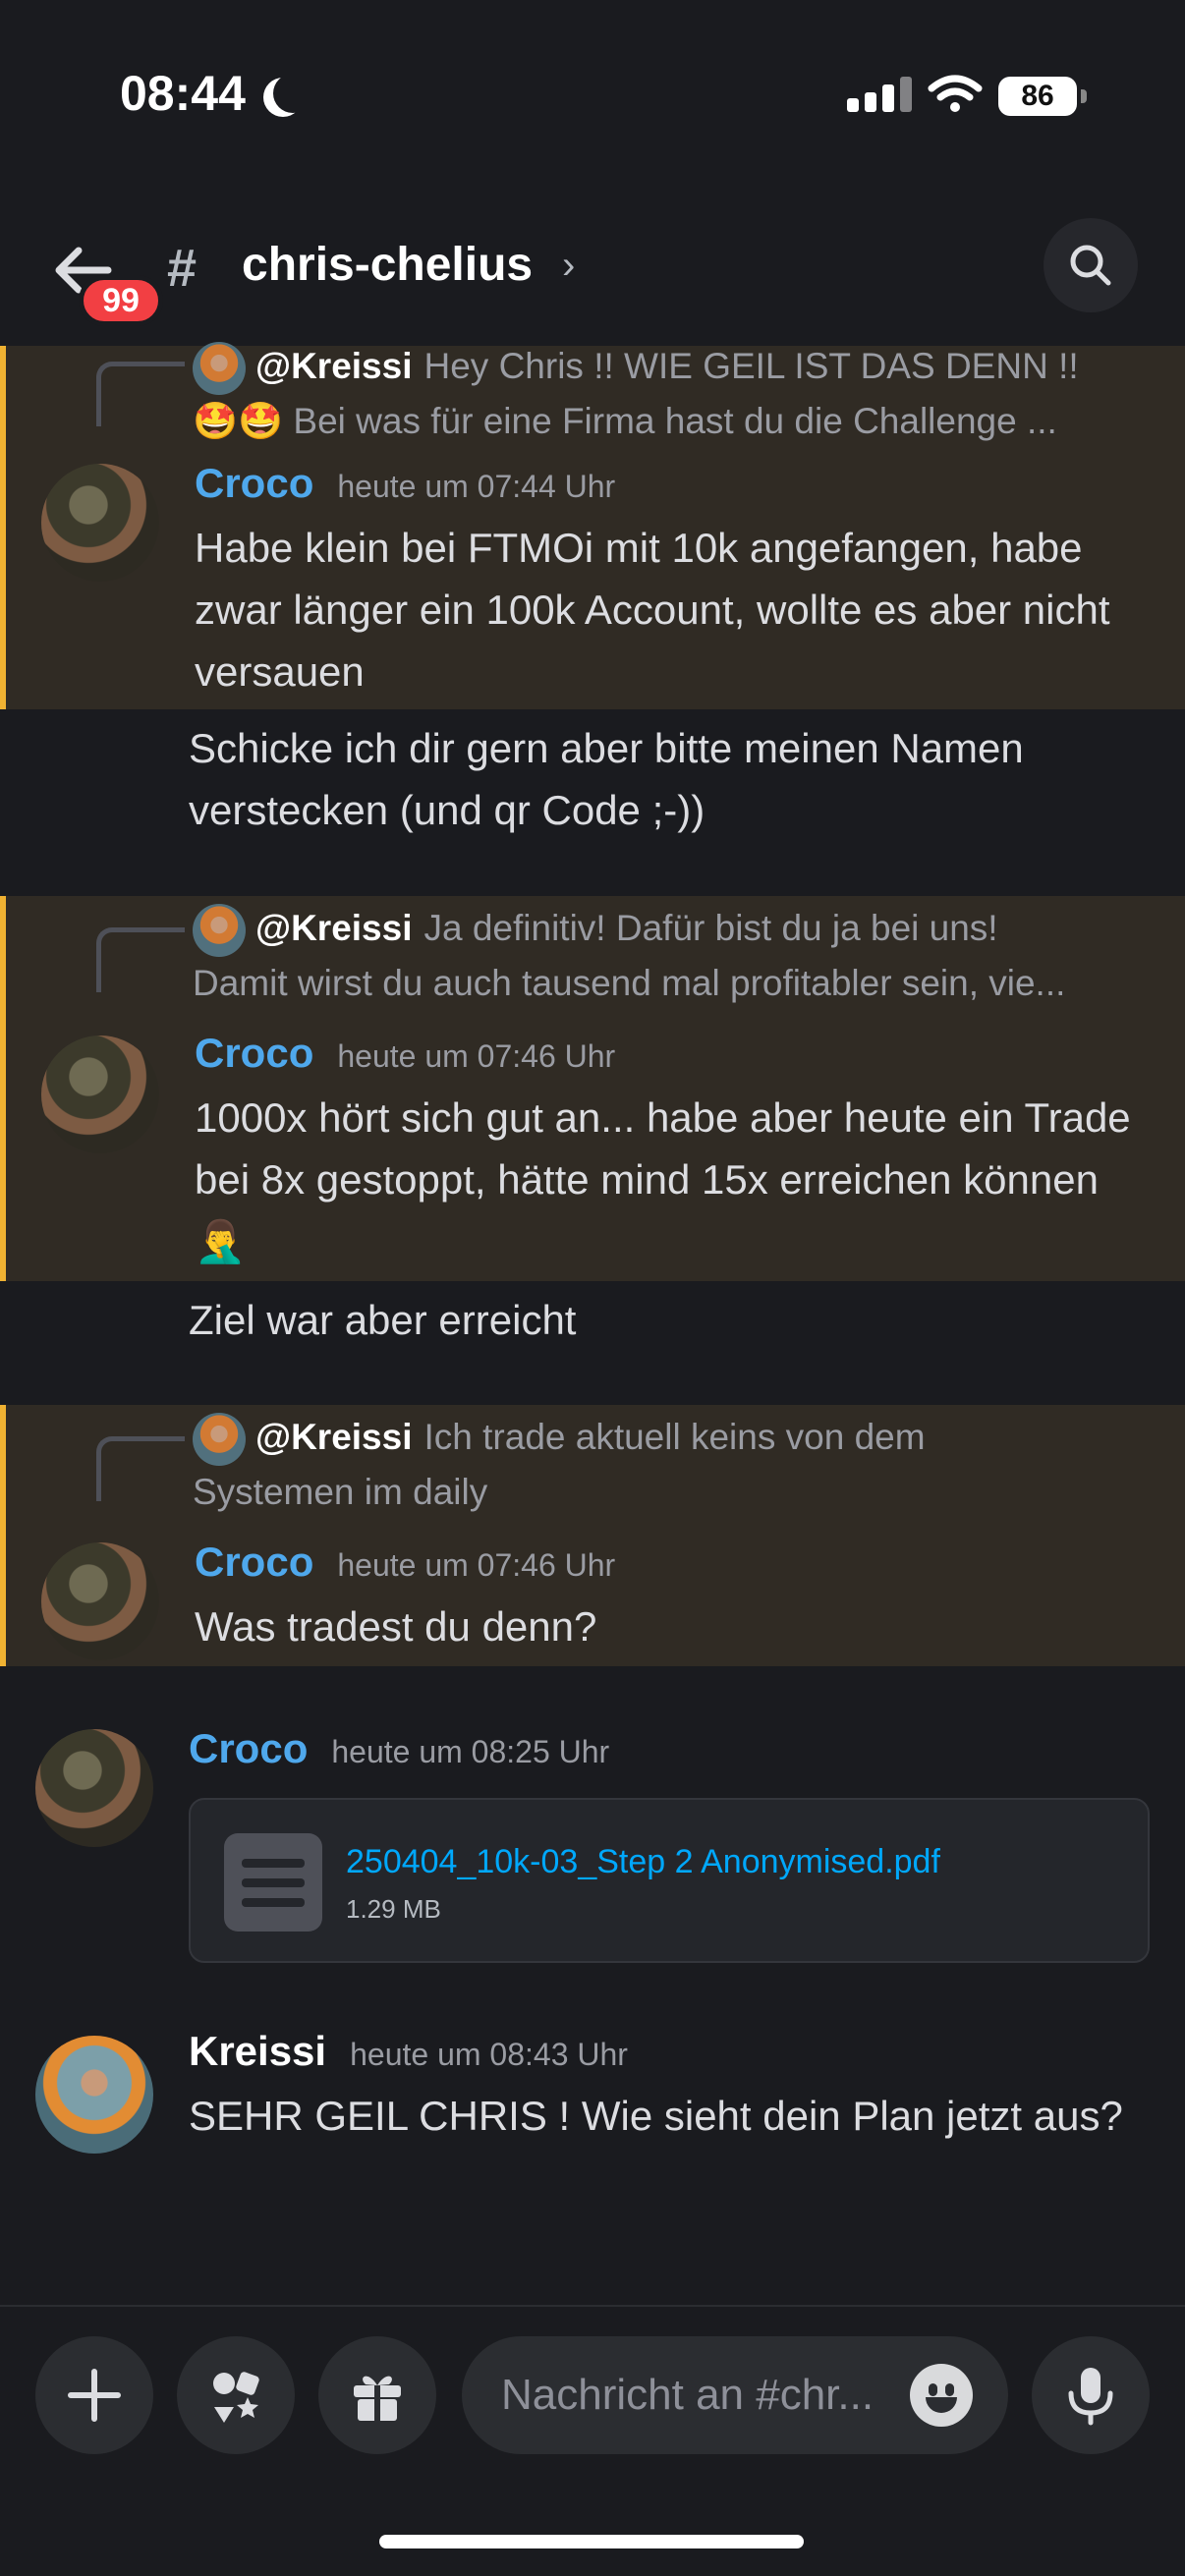 The height and width of the screenshot is (2576, 1185). Describe the element at coordinates (383, 1320) in the screenshot. I see `message-text: Ziel war aber erreicht` at that location.